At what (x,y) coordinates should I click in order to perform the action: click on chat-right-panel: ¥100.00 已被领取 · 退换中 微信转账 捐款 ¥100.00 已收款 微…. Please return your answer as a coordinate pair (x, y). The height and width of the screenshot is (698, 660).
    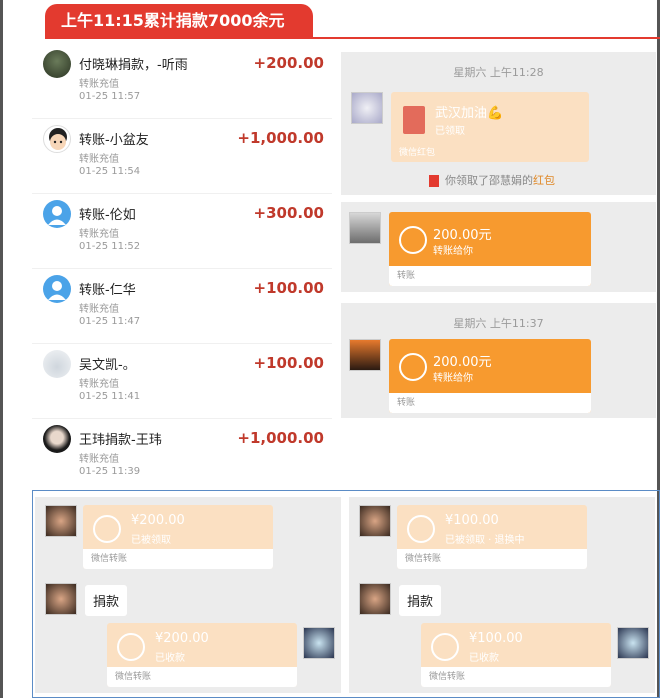
    Looking at the image, I should click on (502, 595).